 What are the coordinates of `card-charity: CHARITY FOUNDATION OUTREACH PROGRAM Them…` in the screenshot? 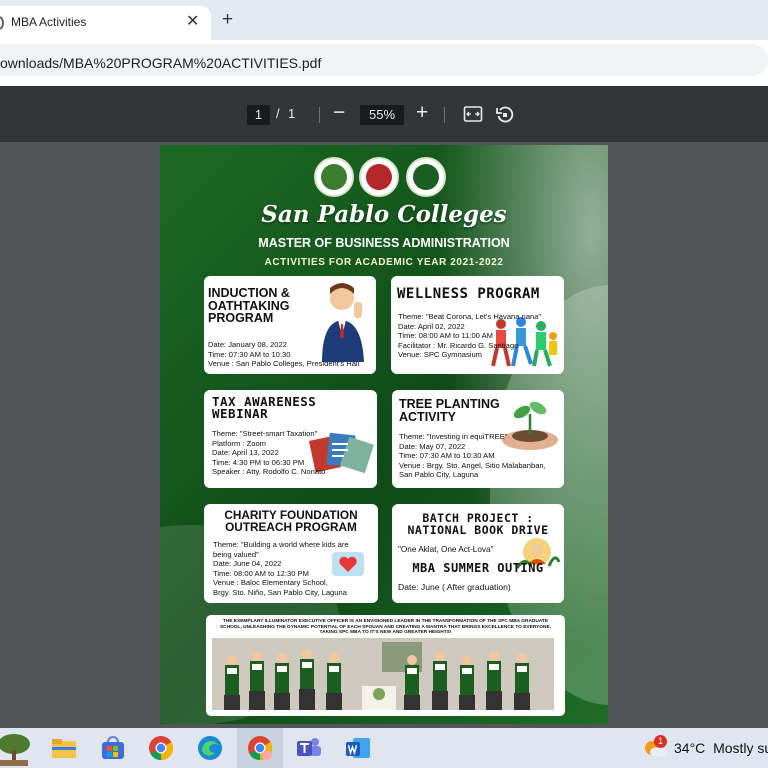 It's located at (291, 553).